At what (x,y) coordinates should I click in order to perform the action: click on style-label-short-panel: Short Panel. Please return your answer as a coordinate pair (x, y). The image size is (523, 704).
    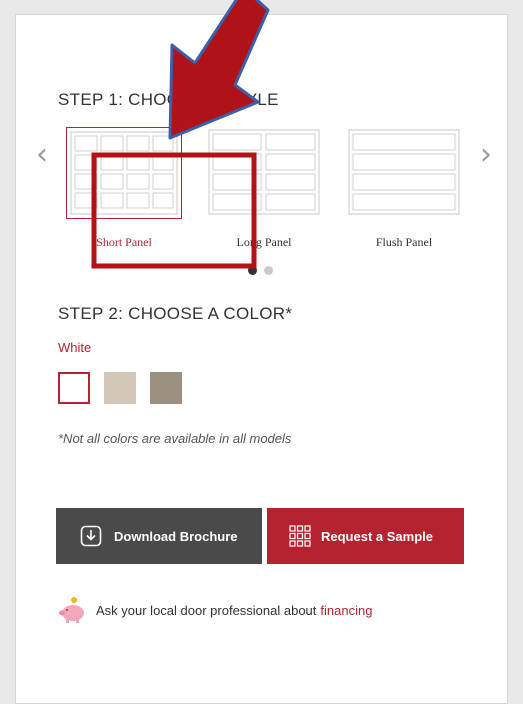
    Looking at the image, I should click on (124, 242).